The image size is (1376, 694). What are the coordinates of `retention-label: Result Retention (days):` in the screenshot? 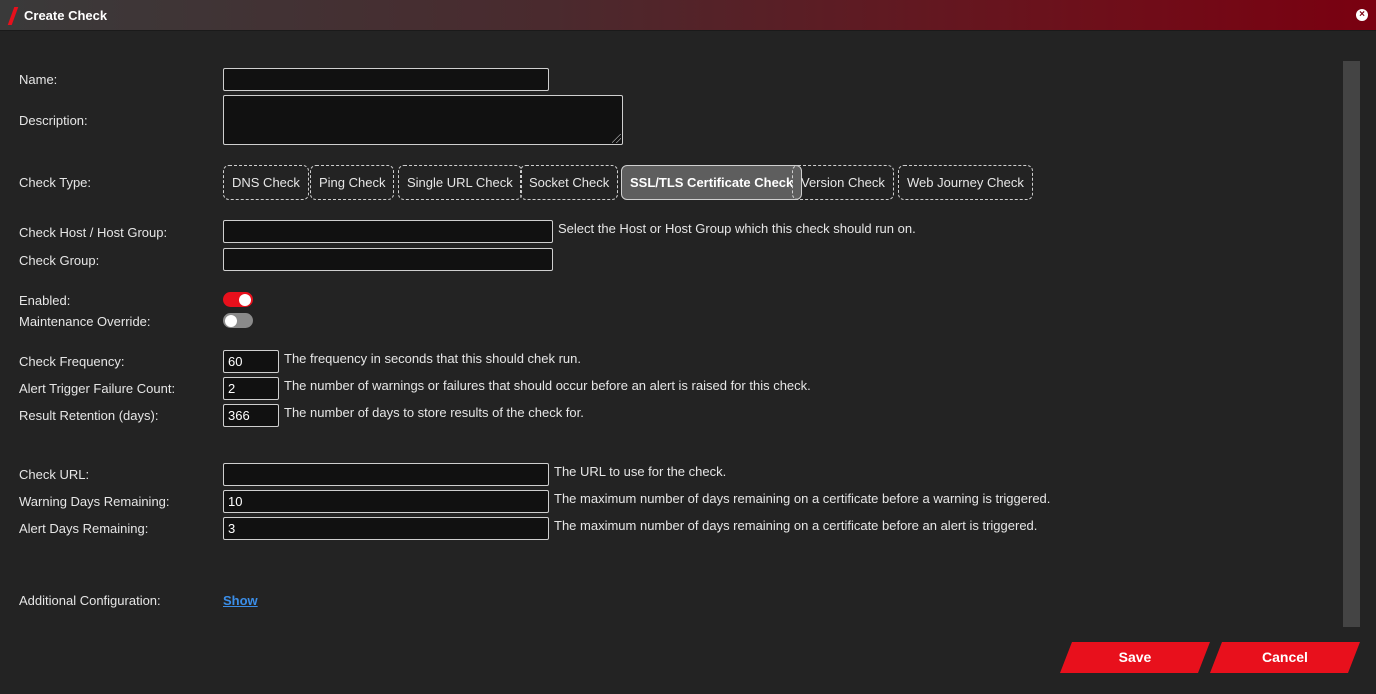 It's located at (89, 415).